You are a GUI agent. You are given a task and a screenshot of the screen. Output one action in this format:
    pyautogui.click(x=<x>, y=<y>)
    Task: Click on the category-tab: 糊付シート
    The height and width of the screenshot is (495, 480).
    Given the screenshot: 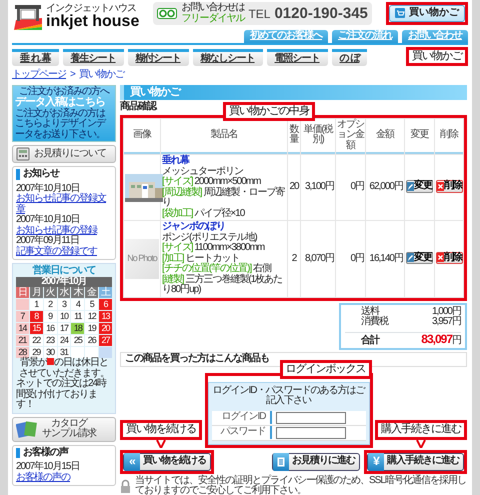 What is the action you would take?
    pyautogui.click(x=158, y=57)
    